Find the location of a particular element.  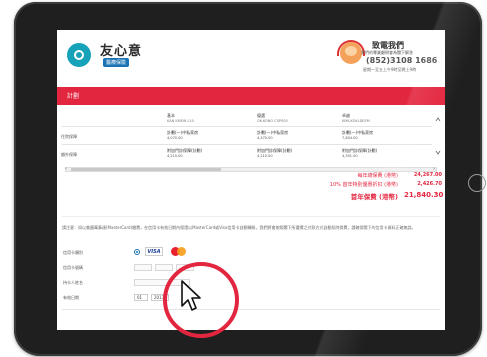

scroll-thumb is located at coordinates (146, 169).